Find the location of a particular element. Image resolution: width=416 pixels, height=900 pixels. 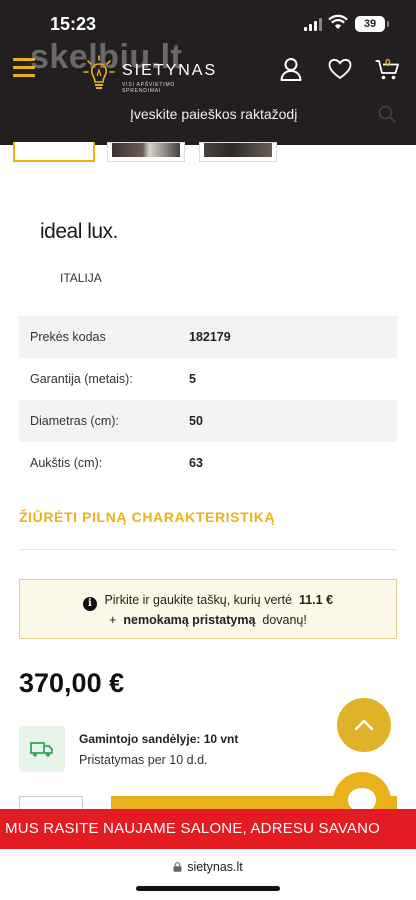

points-text: Pirkite ir gaukite taškų, kurių vertė is located at coordinates (198, 600).